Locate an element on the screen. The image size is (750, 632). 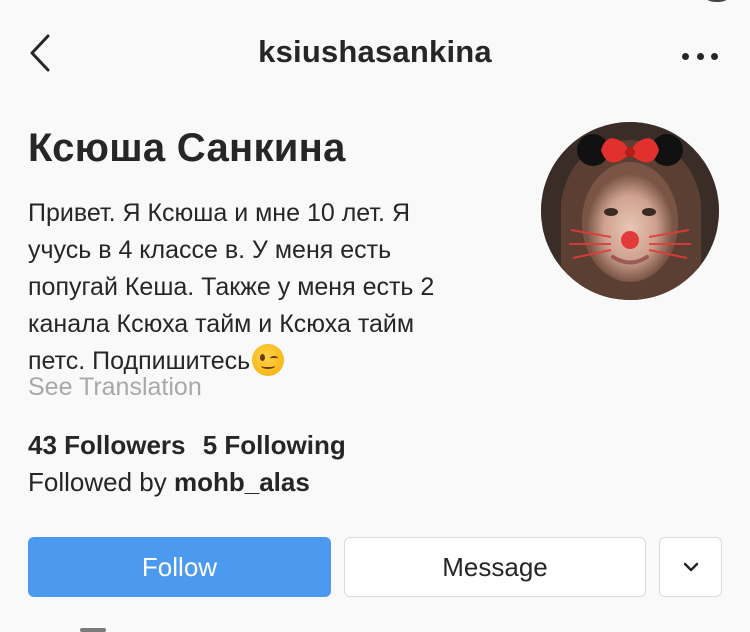
follow-button: Follow is located at coordinates (179, 567).